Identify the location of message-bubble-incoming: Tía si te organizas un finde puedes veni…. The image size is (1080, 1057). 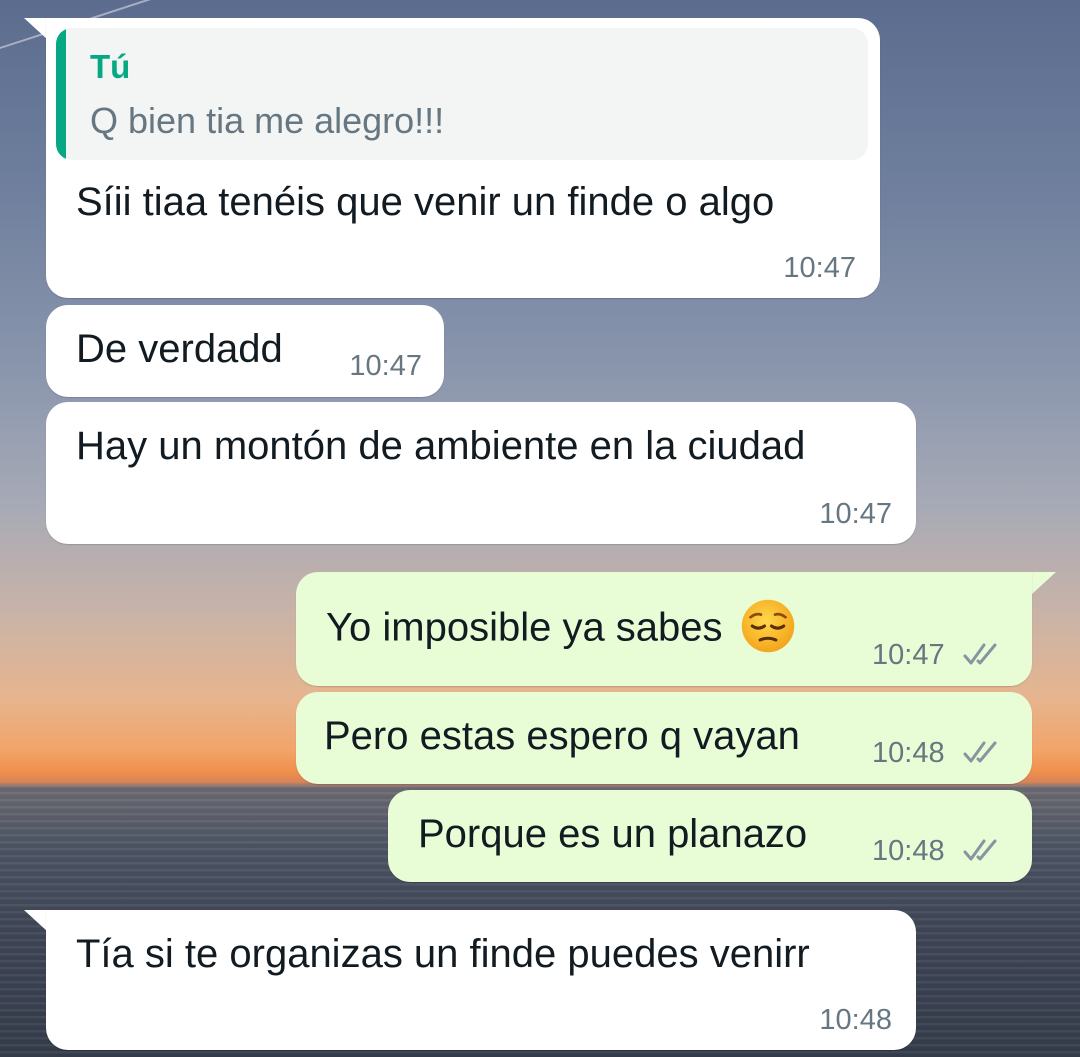
(481, 980).